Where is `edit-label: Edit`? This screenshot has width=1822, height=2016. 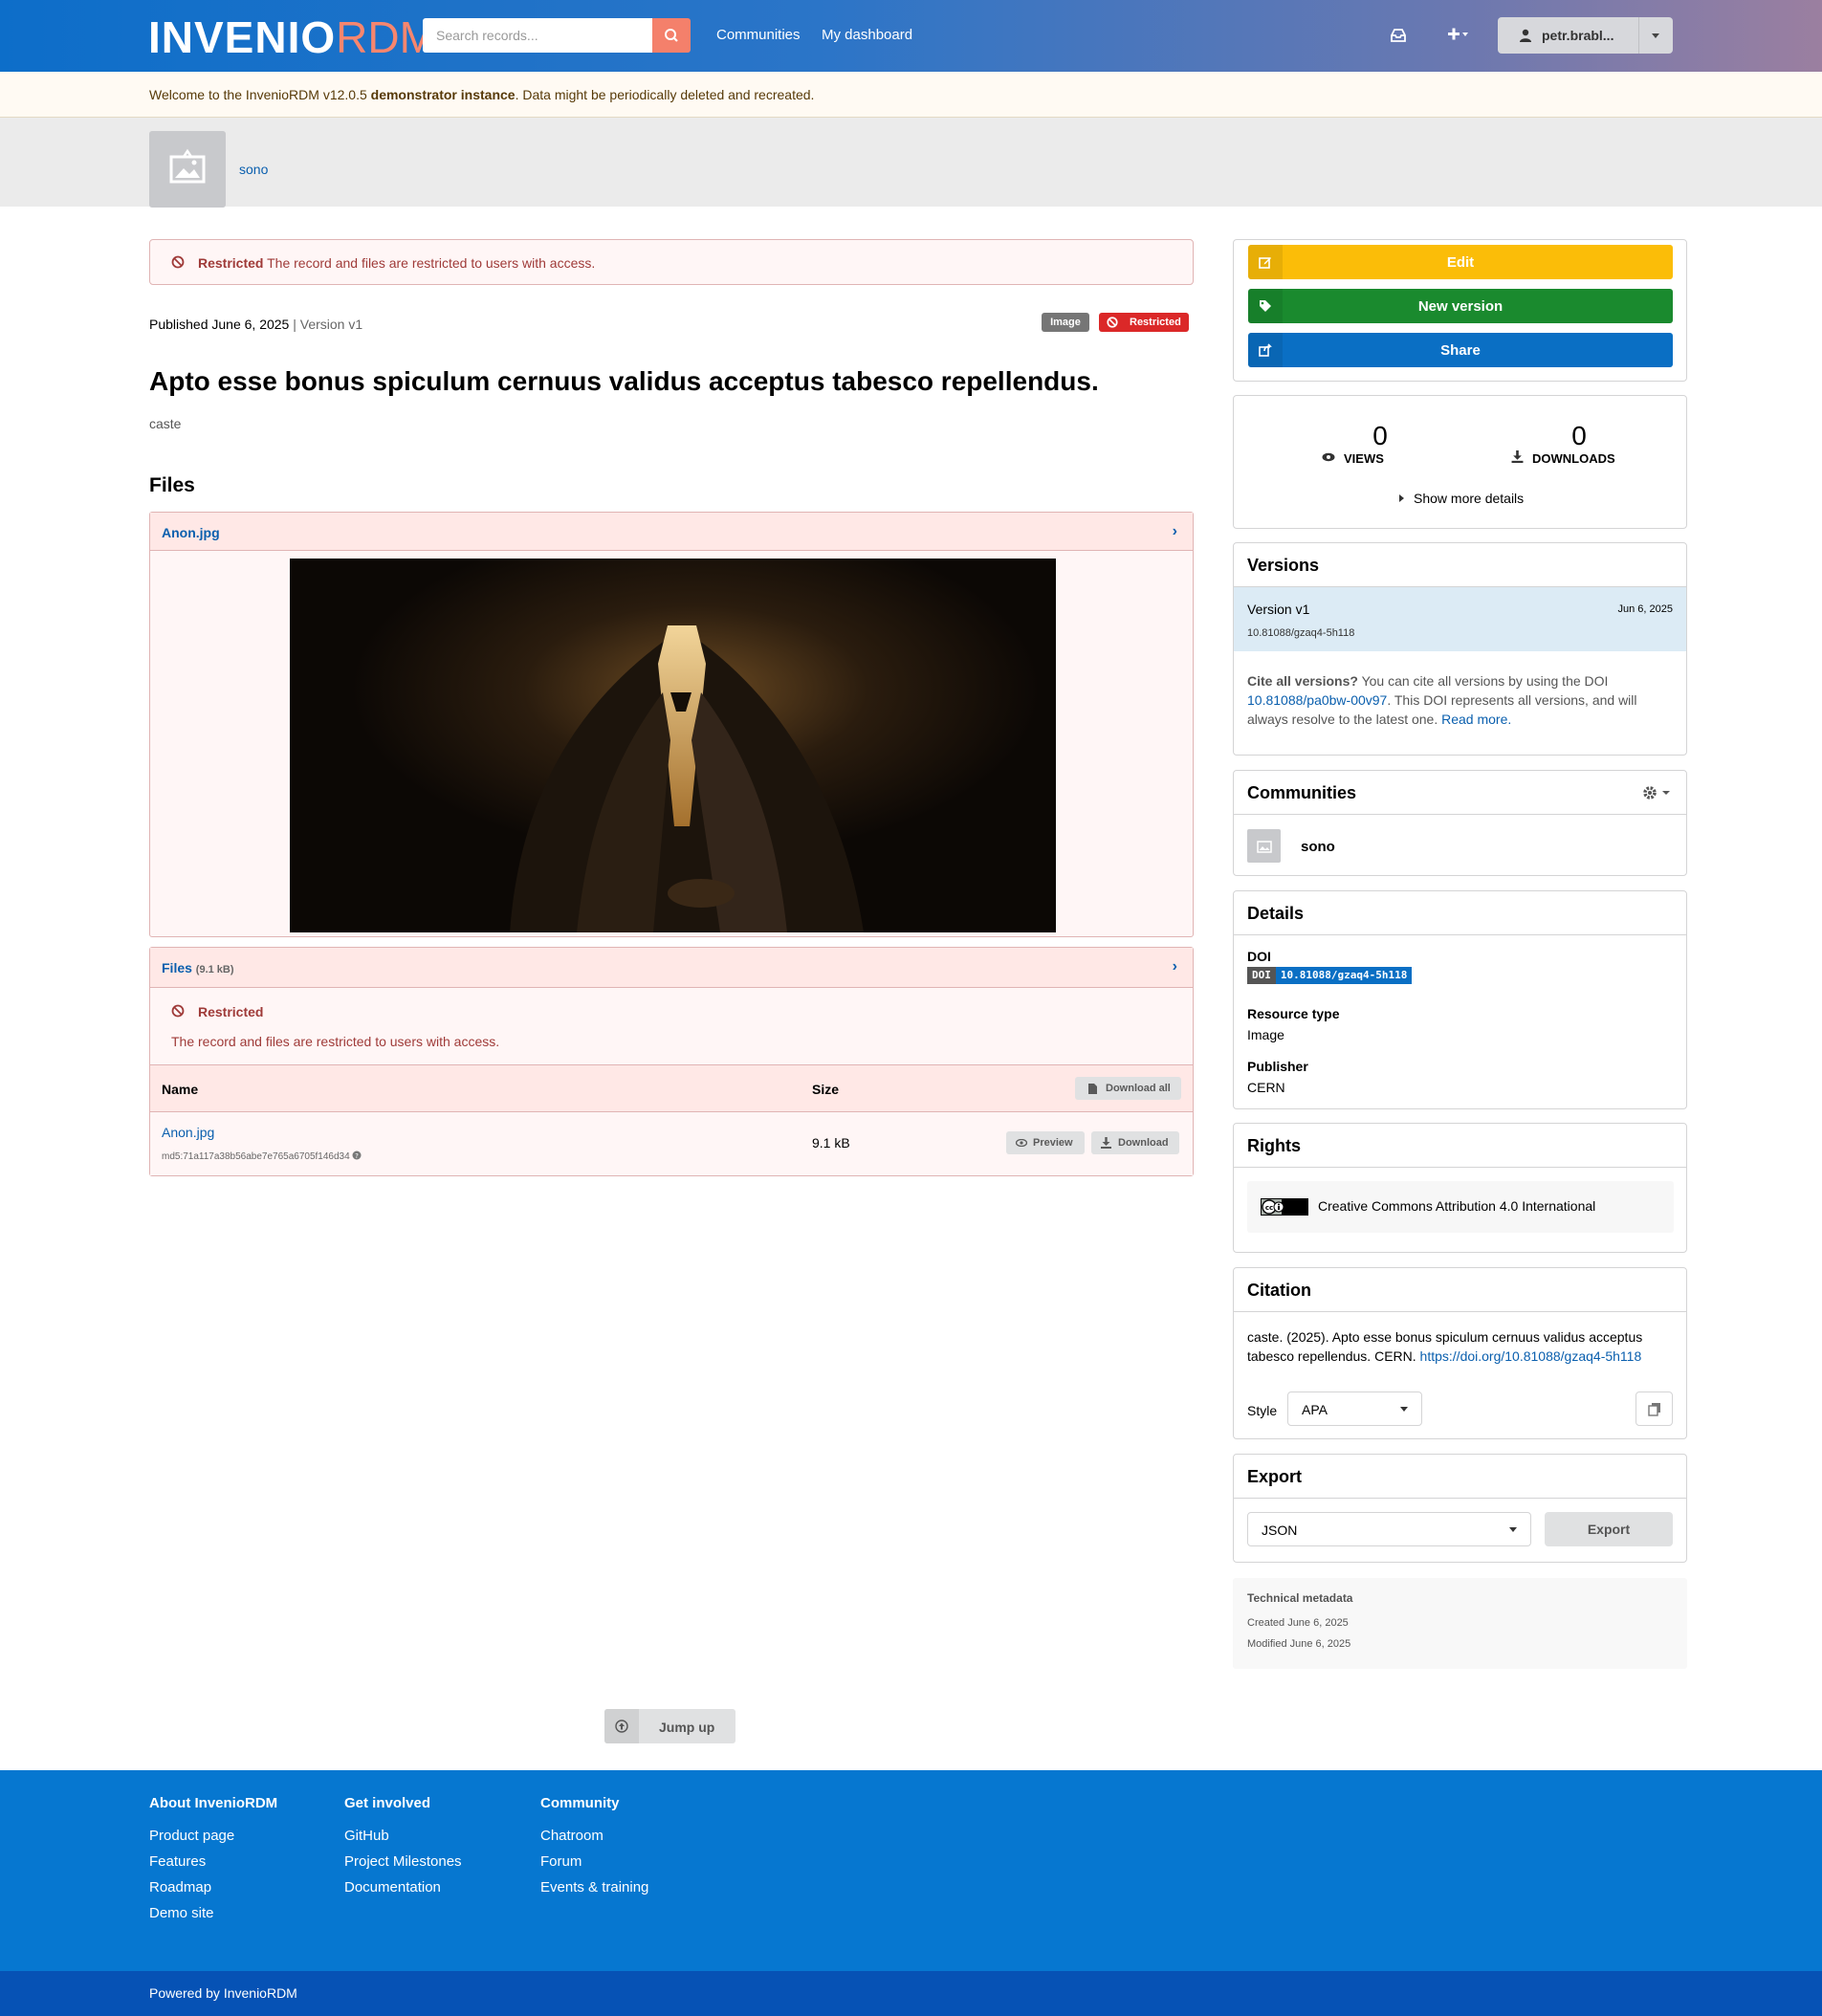 edit-label: Edit is located at coordinates (1460, 262).